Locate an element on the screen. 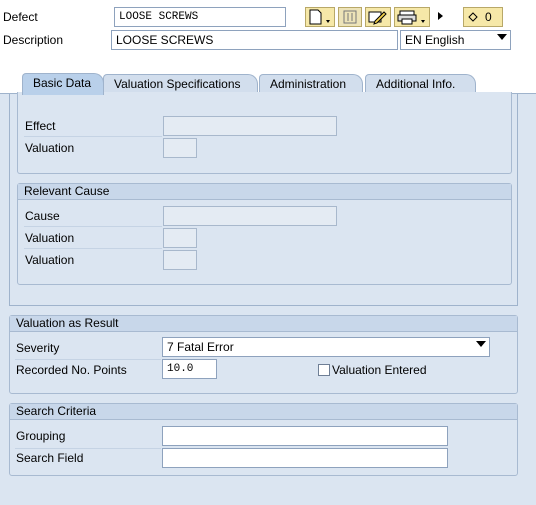 This screenshot has width=536, height=505. attachment-icon is located at coordinates (350, 17).